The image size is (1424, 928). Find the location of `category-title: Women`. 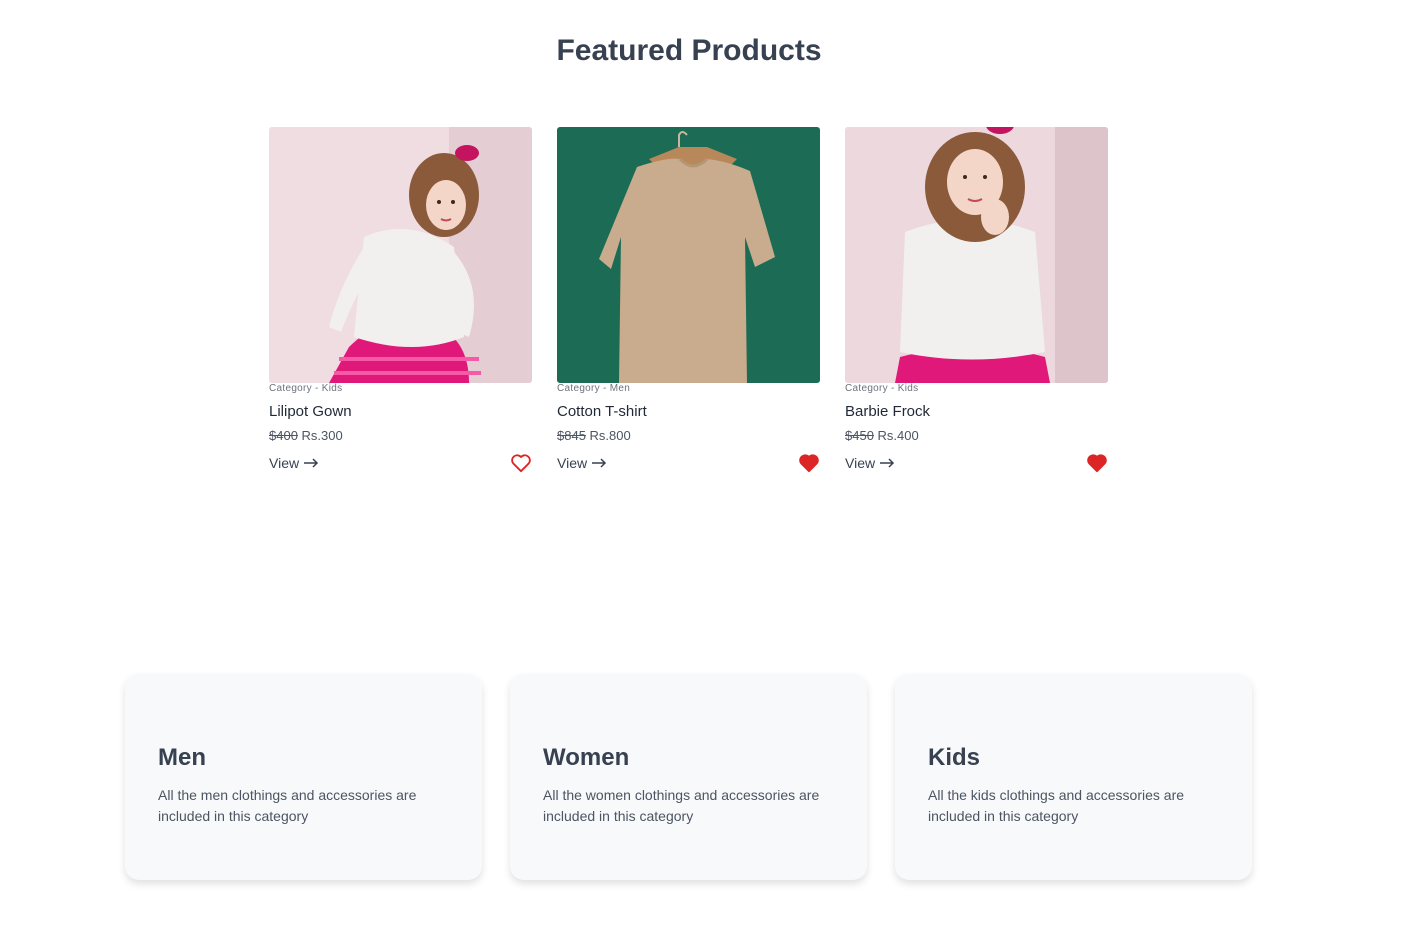

category-title: Women is located at coordinates (586, 757).